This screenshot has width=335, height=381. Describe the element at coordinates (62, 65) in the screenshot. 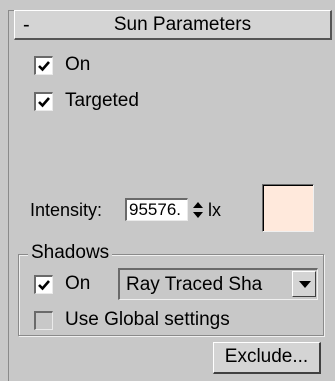

I see `on-checkbox-row: On` at that location.